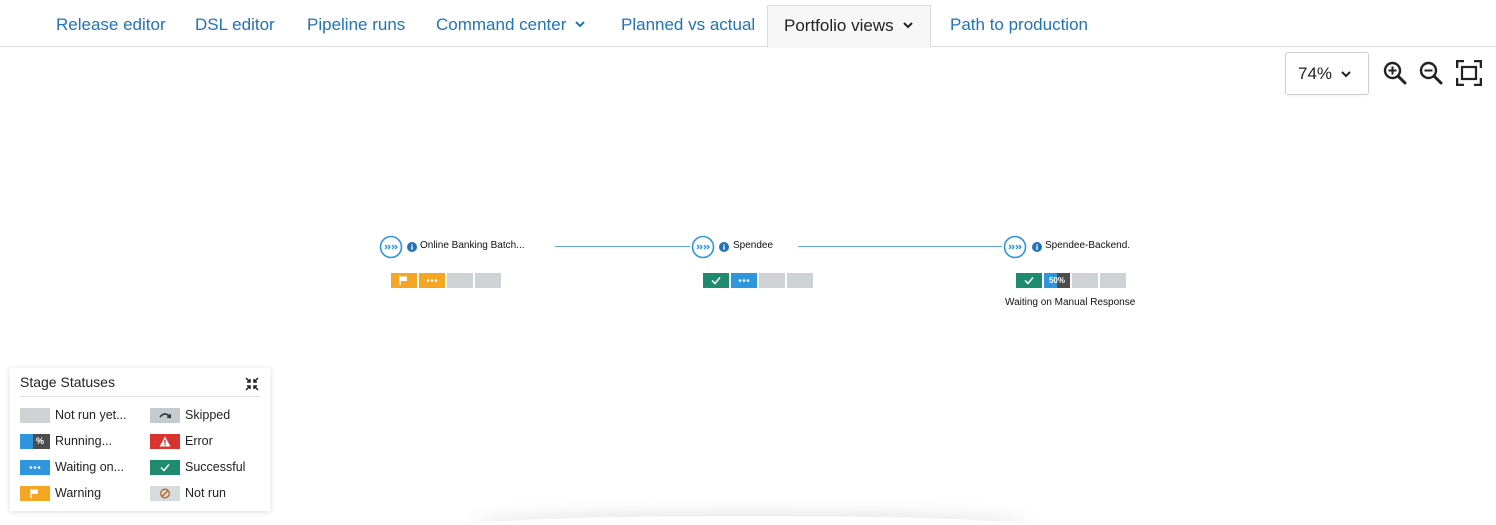 Image resolution: width=1496 pixels, height=525 pixels. Describe the element at coordinates (208, 415) in the screenshot. I see `legend-label: Skipped` at that location.